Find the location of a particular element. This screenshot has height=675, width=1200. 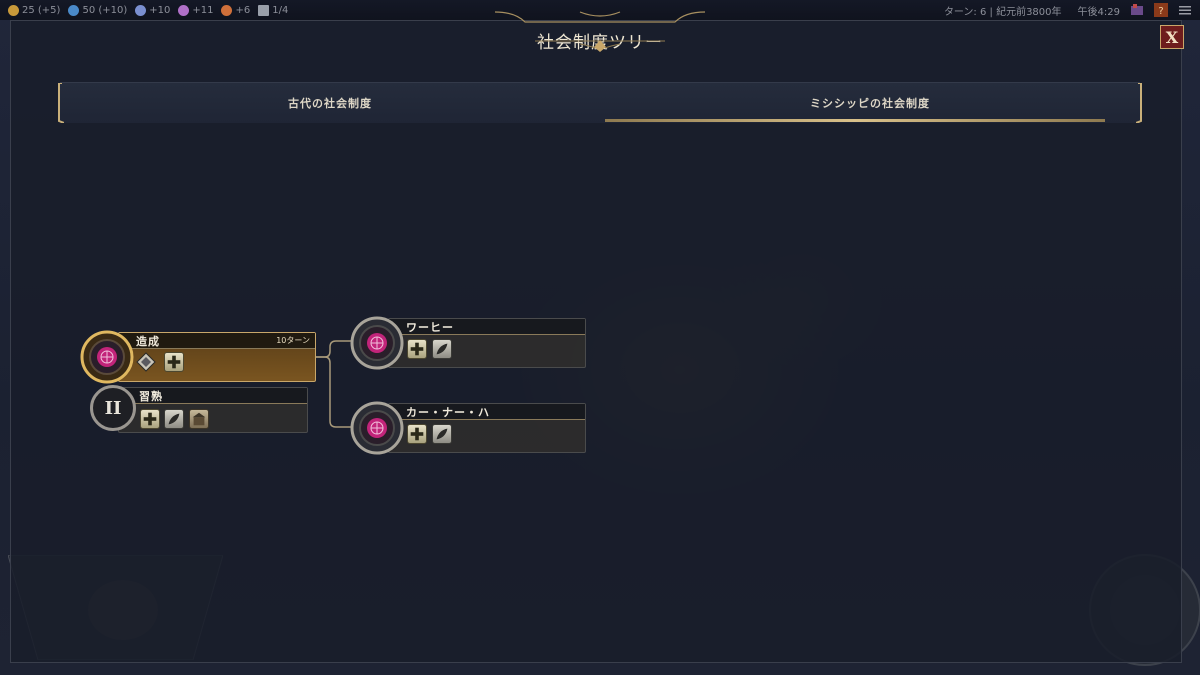

title-ornament is located at coordinates (600, 46).